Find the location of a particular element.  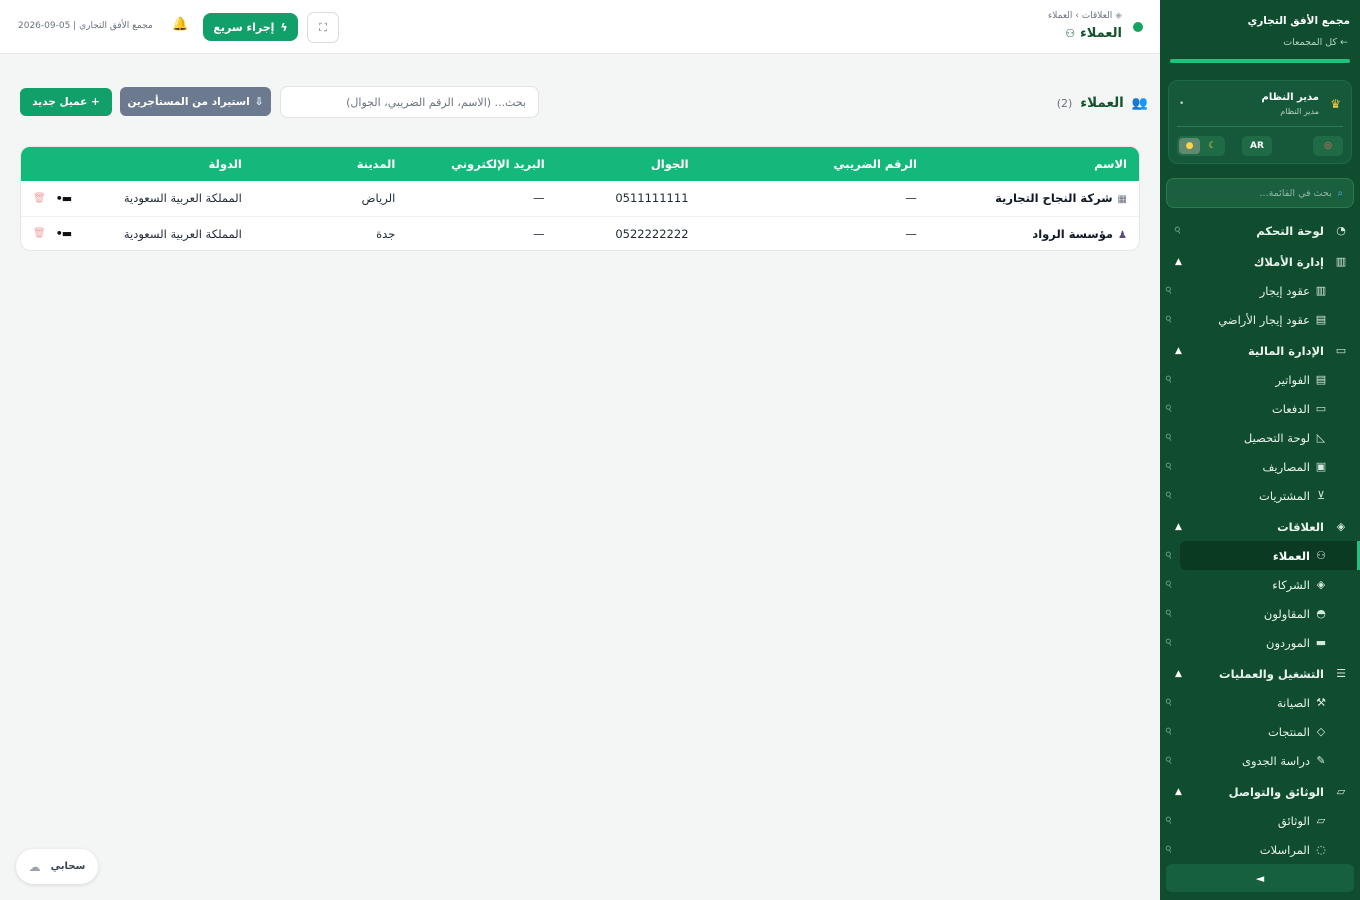

tax-number-cell: — is located at coordinates (911, 198).